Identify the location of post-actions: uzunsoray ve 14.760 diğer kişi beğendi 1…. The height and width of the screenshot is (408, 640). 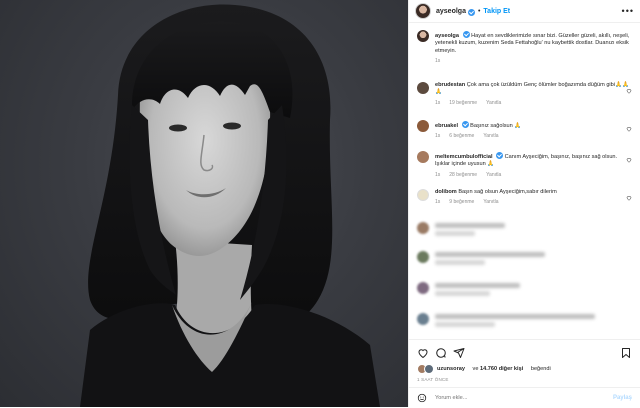
(524, 360).